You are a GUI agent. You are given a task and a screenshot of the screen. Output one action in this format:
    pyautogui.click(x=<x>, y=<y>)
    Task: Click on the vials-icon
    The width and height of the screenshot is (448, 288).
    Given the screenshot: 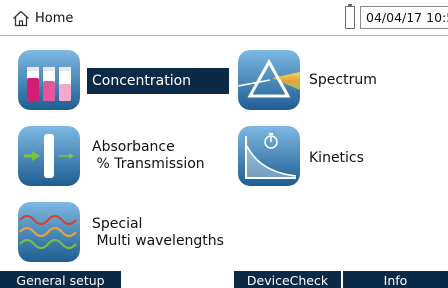 What is the action you would take?
    pyautogui.click(x=49, y=80)
    